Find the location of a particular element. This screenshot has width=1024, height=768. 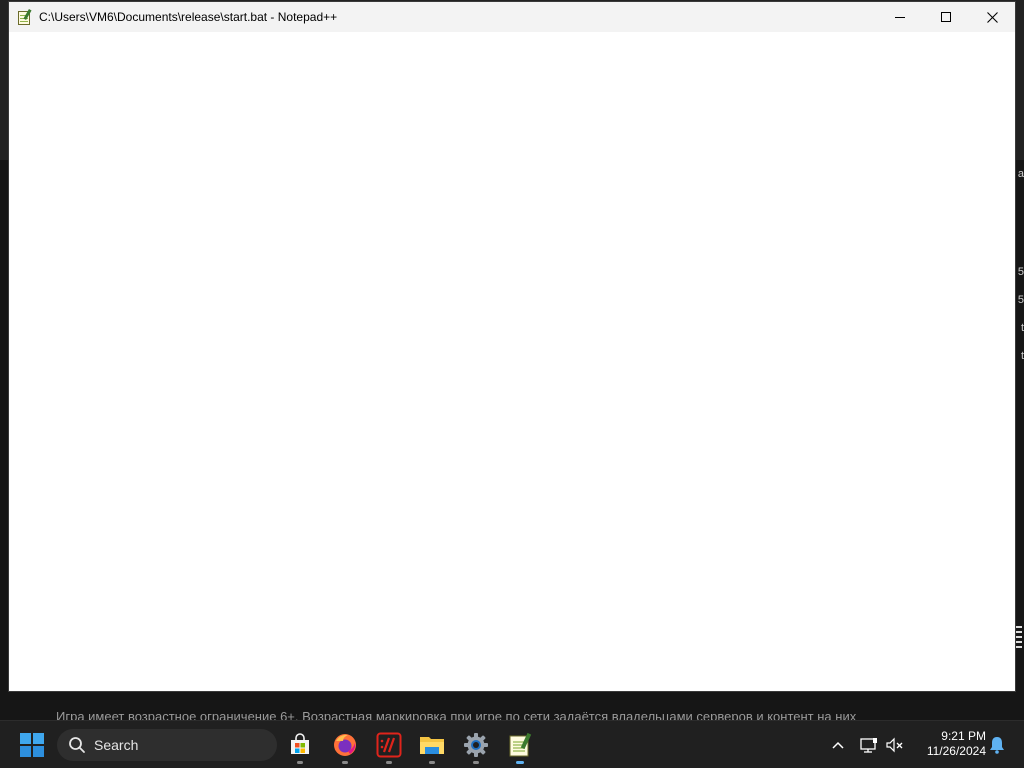

taskbar-app-notepadpp is located at coordinates (520, 745).